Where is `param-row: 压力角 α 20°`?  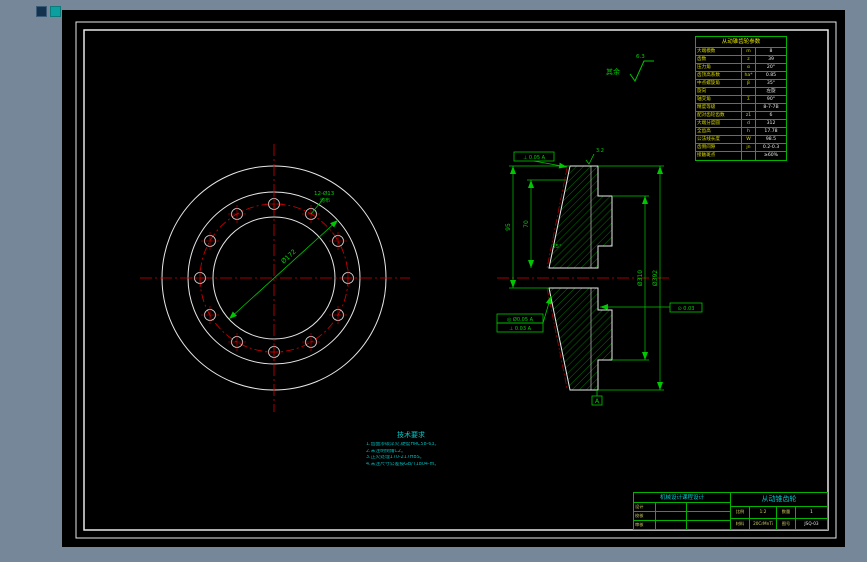 param-row: 压力角 α 20° is located at coordinates (741, 68).